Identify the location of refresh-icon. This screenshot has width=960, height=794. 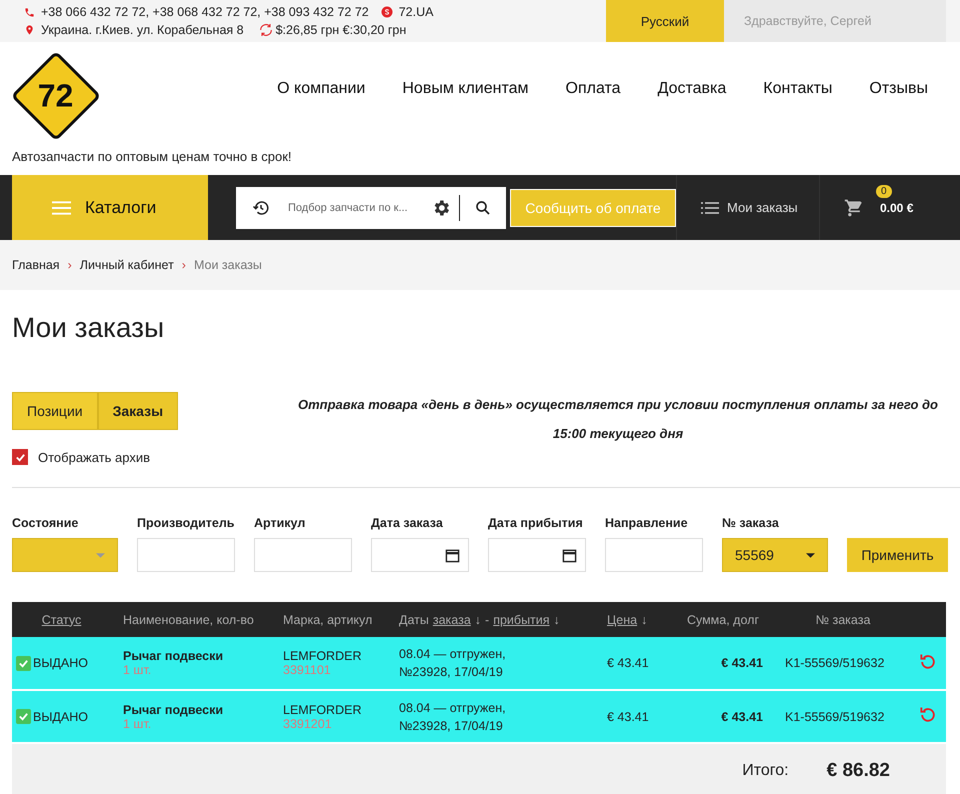
(266, 30).